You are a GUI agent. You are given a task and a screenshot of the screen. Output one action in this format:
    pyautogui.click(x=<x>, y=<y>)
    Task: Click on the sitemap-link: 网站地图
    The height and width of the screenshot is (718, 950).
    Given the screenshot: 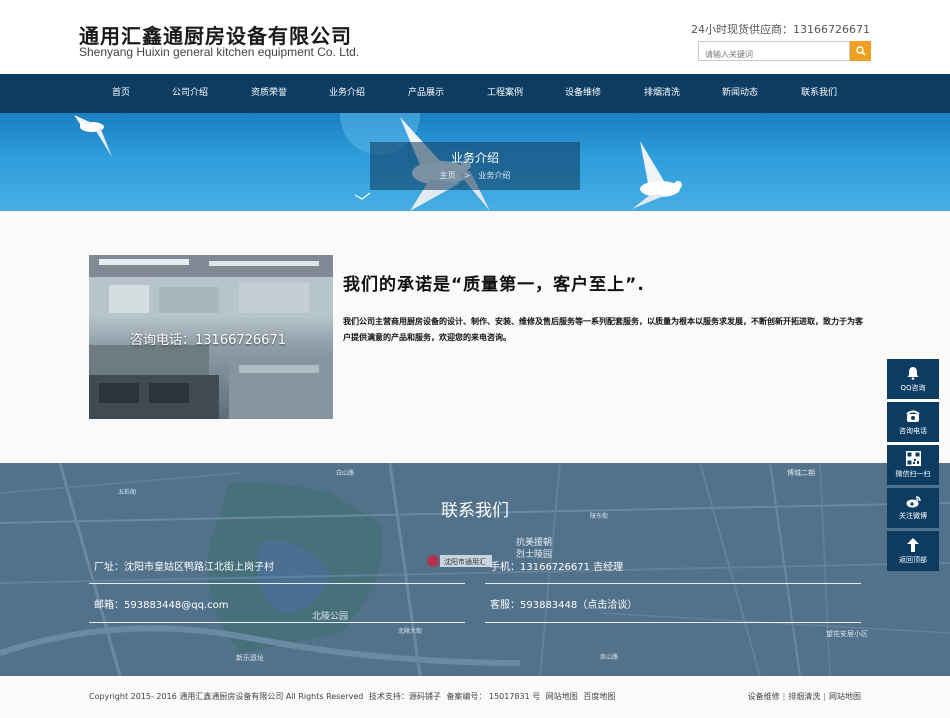 What is the action you would take?
    pyautogui.click(x=562, y=696)
    